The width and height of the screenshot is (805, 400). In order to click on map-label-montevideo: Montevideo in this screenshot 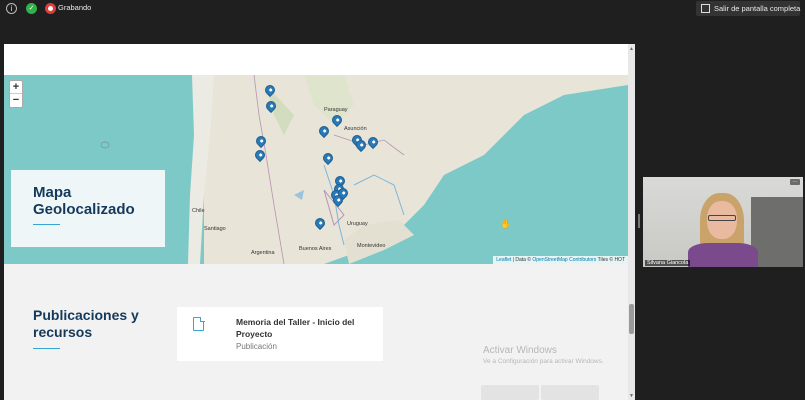, I will do `click(371, 246)`.